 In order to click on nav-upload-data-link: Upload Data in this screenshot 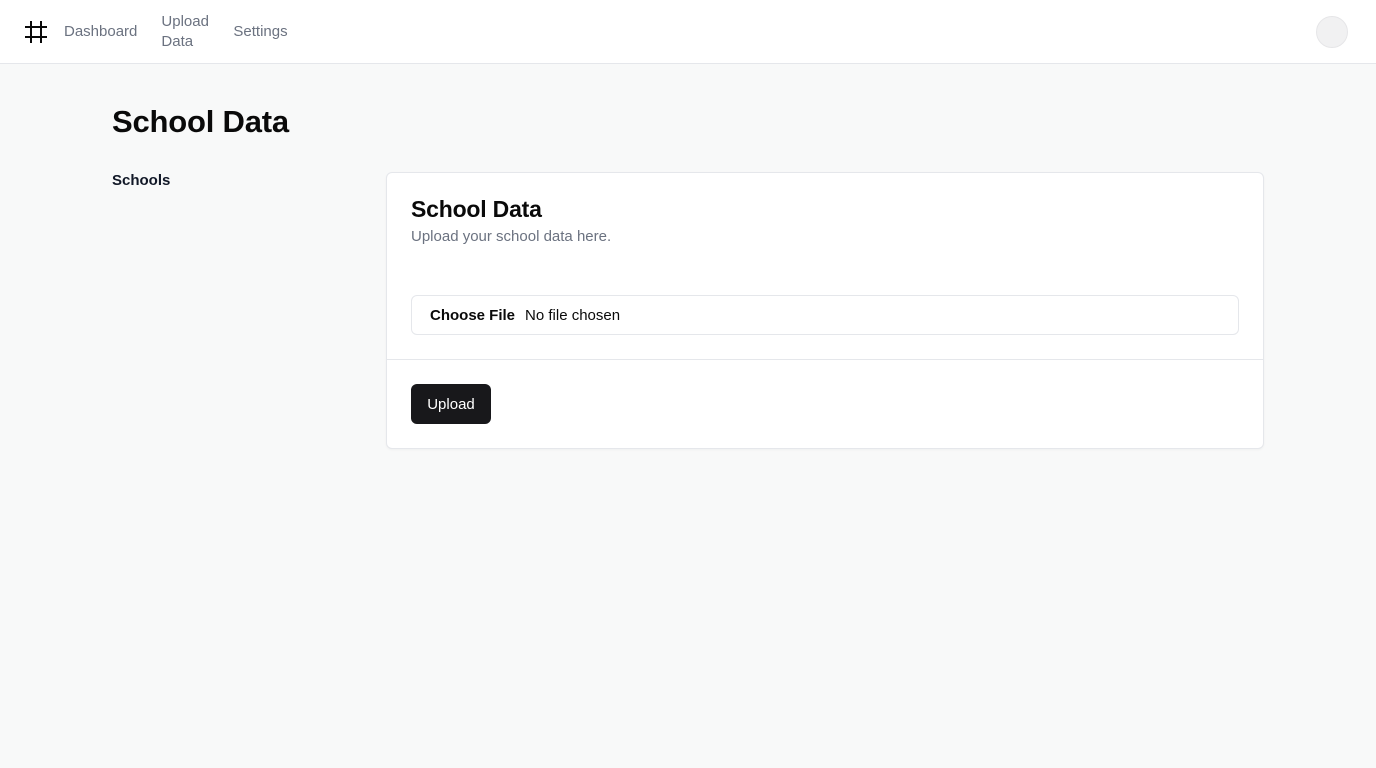, I will do `click(185, 32)`.